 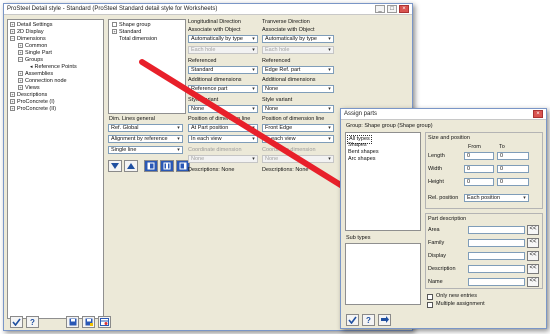 What do you see at coordinates (496, 230) in the screenshot?
I see `area-input` at bounding box center [496, 230].